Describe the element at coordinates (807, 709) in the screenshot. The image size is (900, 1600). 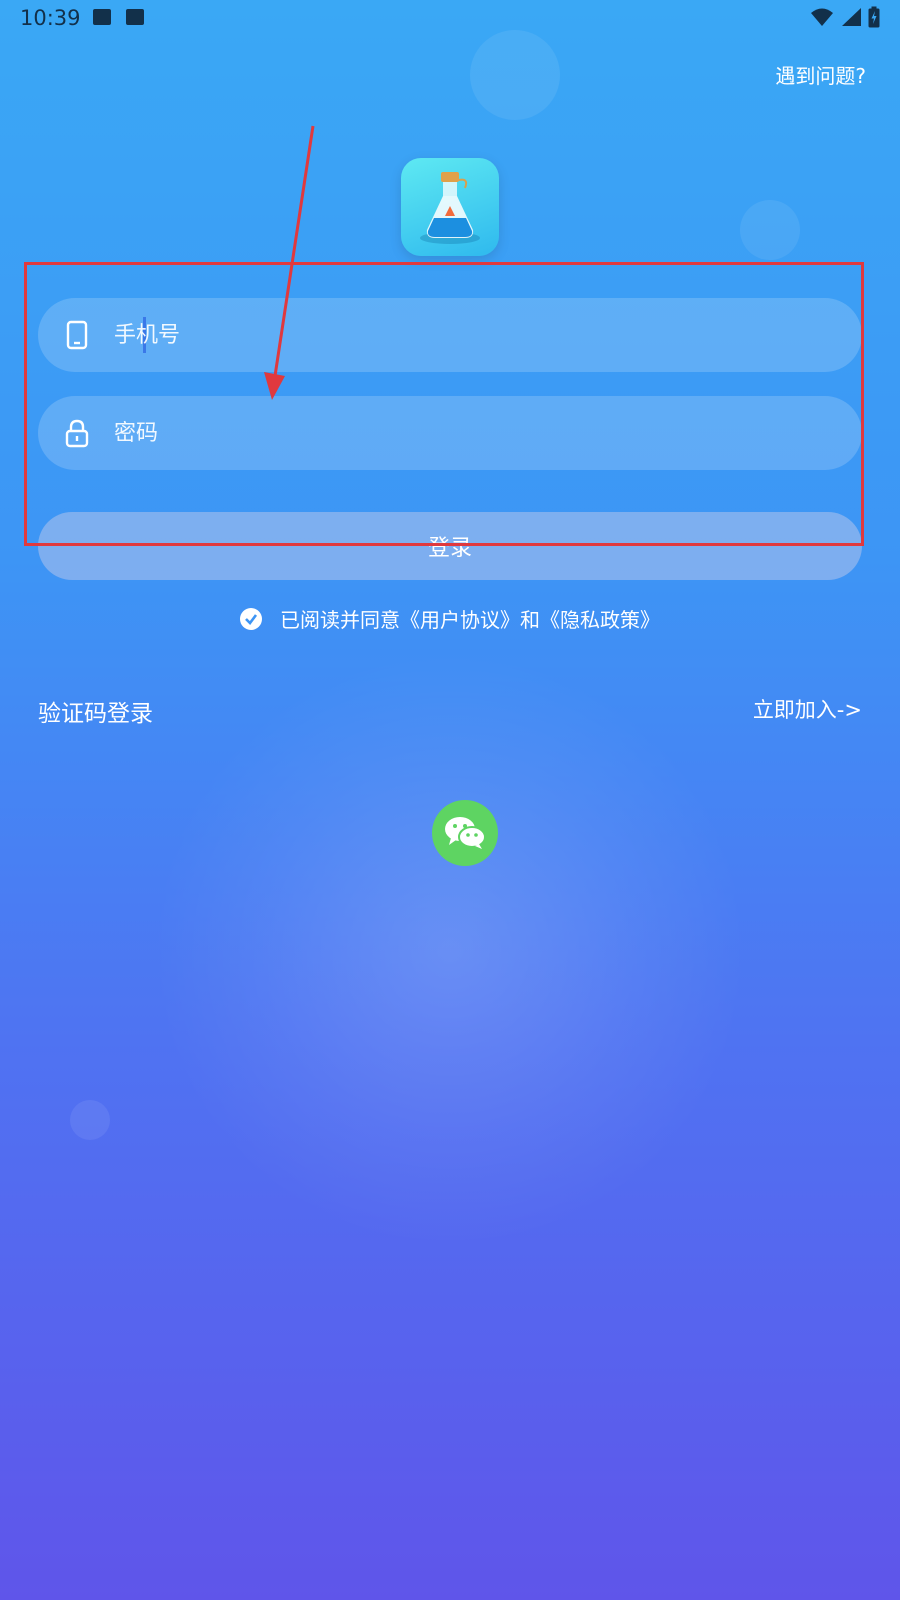
I see `join-link: 立即加入->` at that location.